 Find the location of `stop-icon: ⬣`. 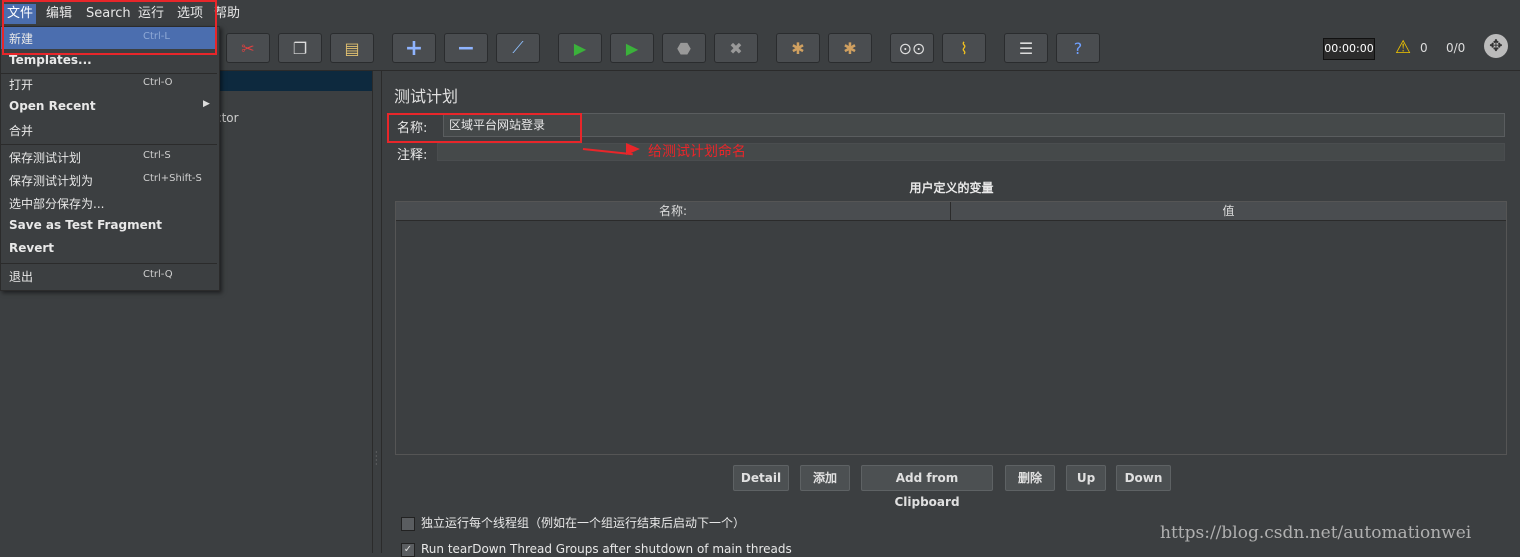

stop-icon: ⬣ is located at coordinates (684, 48).